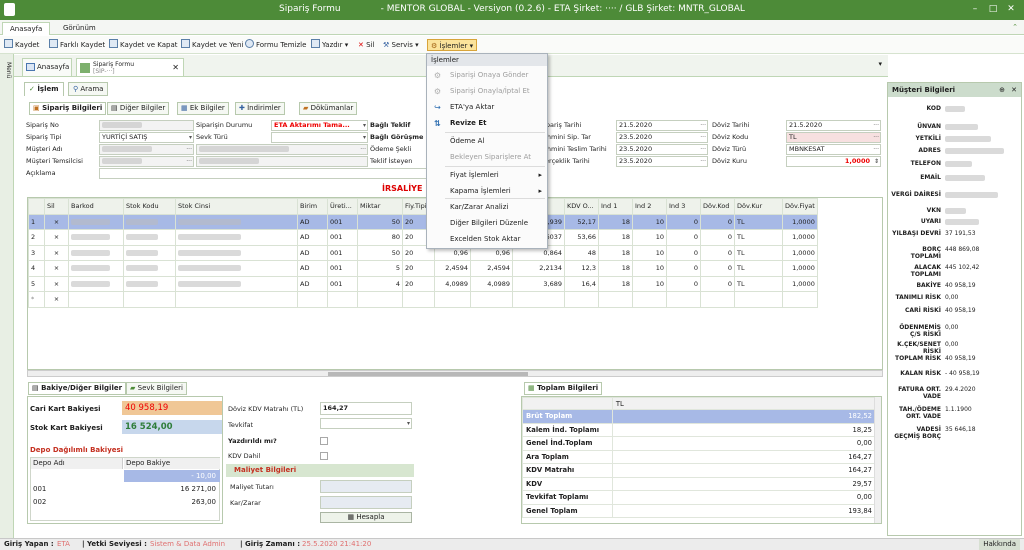 Image resolution: width=1024 pixels, height=550 pixels. Describe the element at coordinates (487, 191) in the screenshot. I see `menu-item-kapama-i-lemleri: Kapama İşlemleri ▸` at that location.